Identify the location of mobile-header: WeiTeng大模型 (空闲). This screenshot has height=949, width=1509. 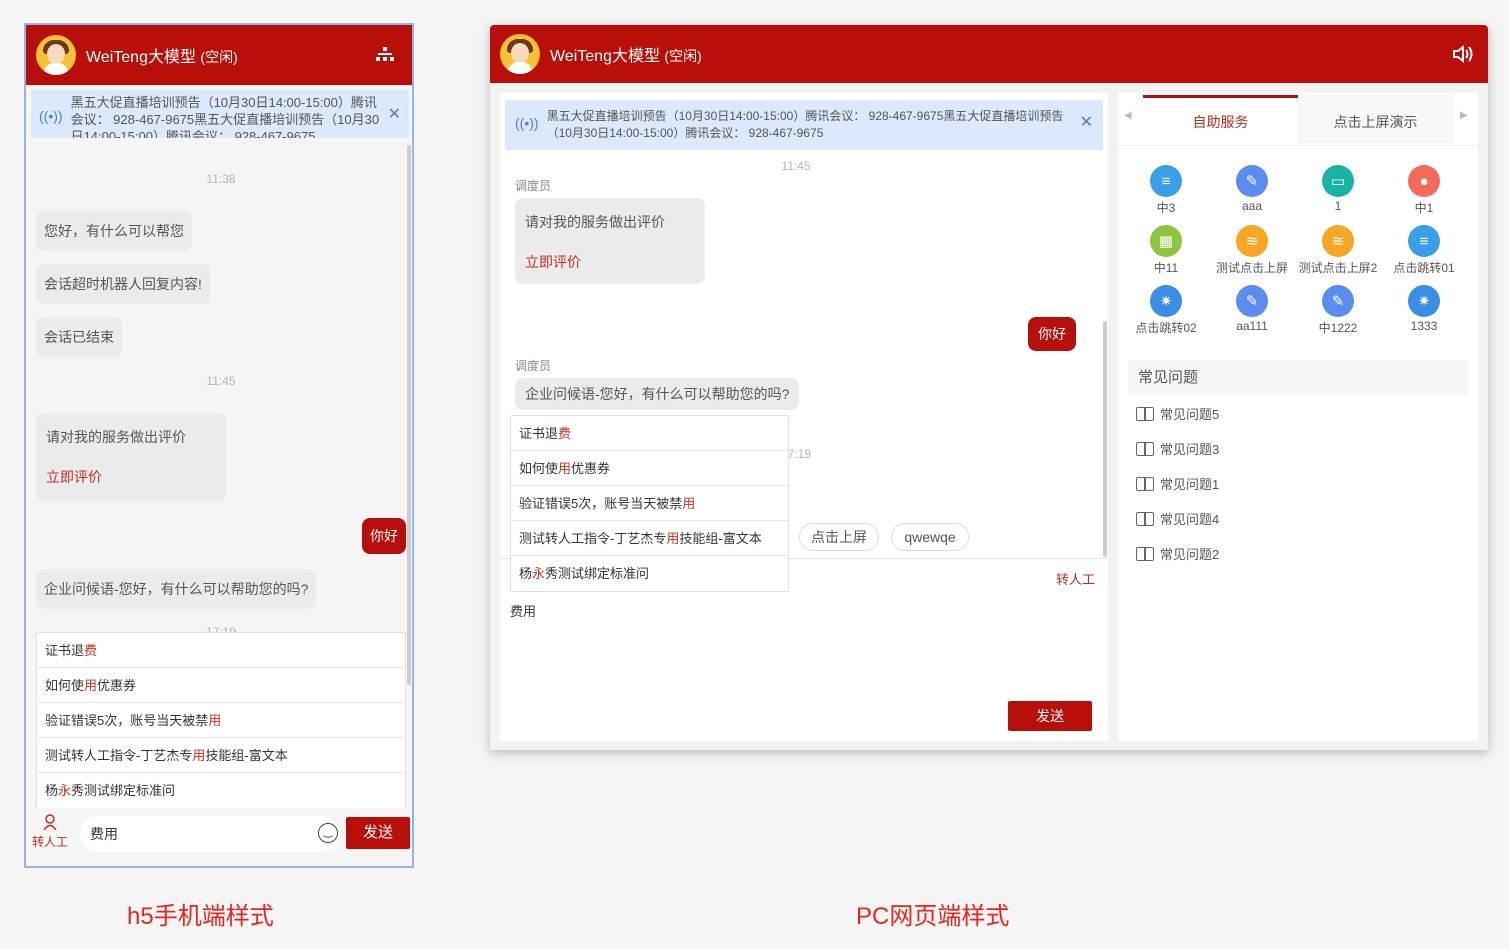
(219, 55).